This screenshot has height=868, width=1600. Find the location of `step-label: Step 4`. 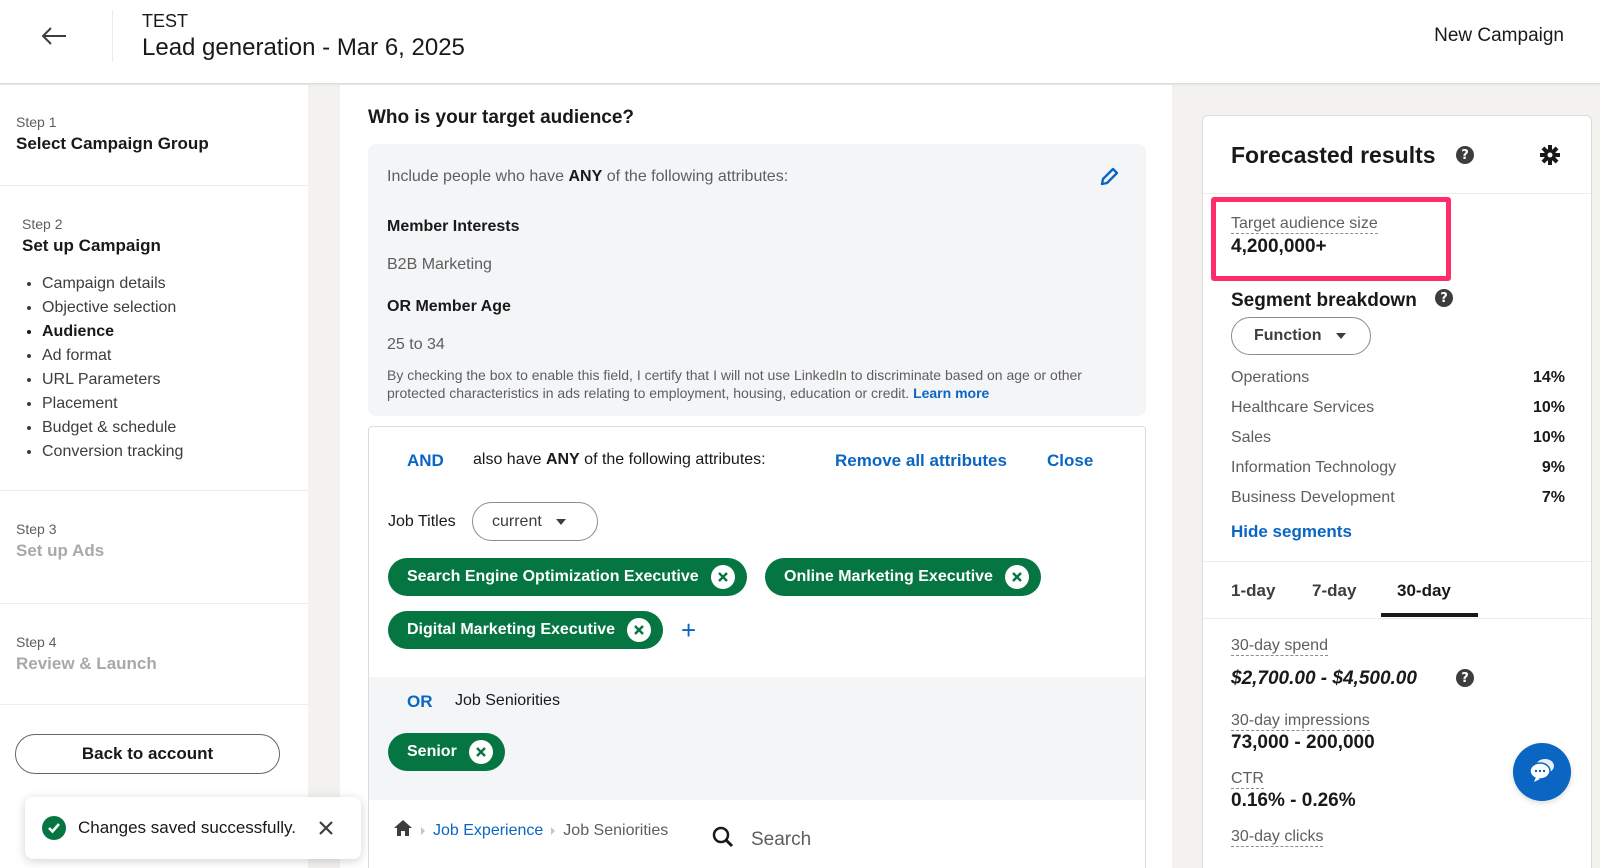

step-label: Step 4 is located at coordinates (36, 642).